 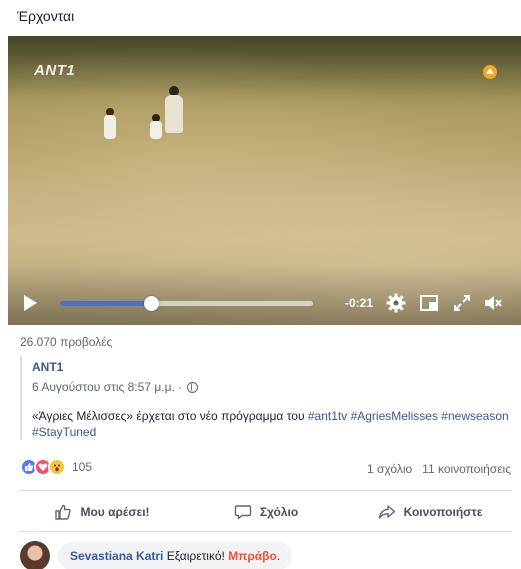 I want to click on comment-label: Σχόλιο, so click(x=279, y=512).